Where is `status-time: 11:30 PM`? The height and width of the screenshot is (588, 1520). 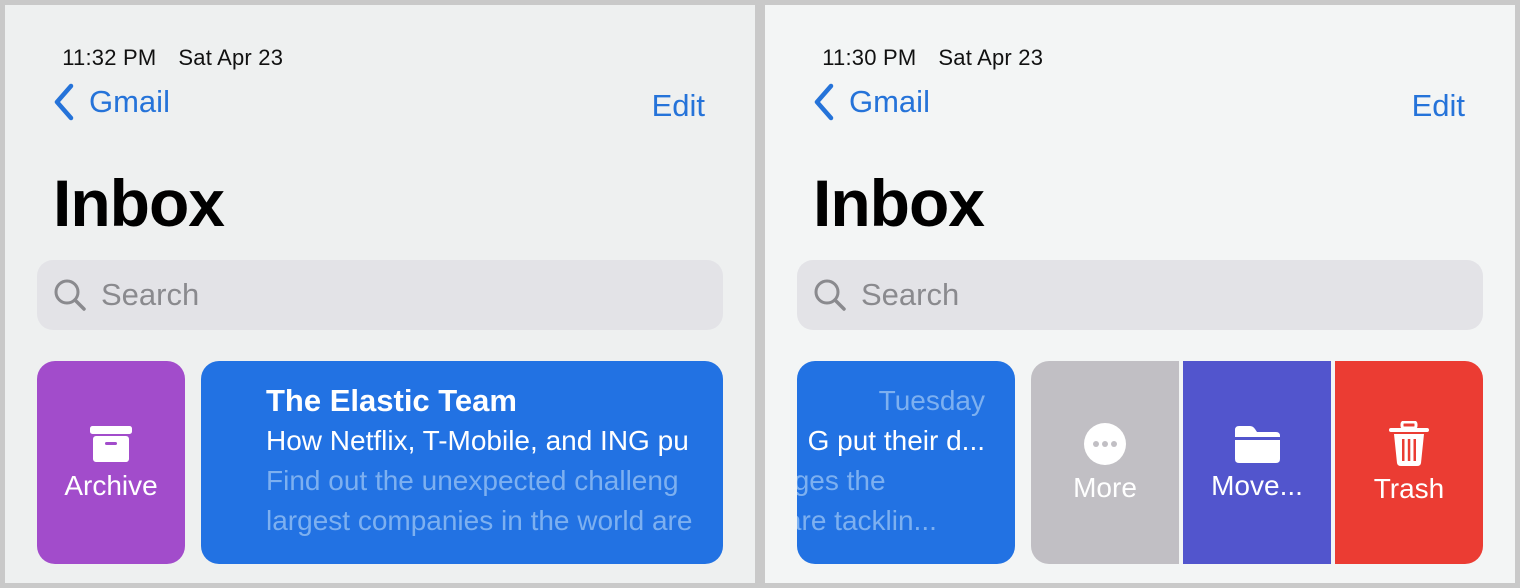
status-time: 11:30 PM is located at coordinates (869, 57).